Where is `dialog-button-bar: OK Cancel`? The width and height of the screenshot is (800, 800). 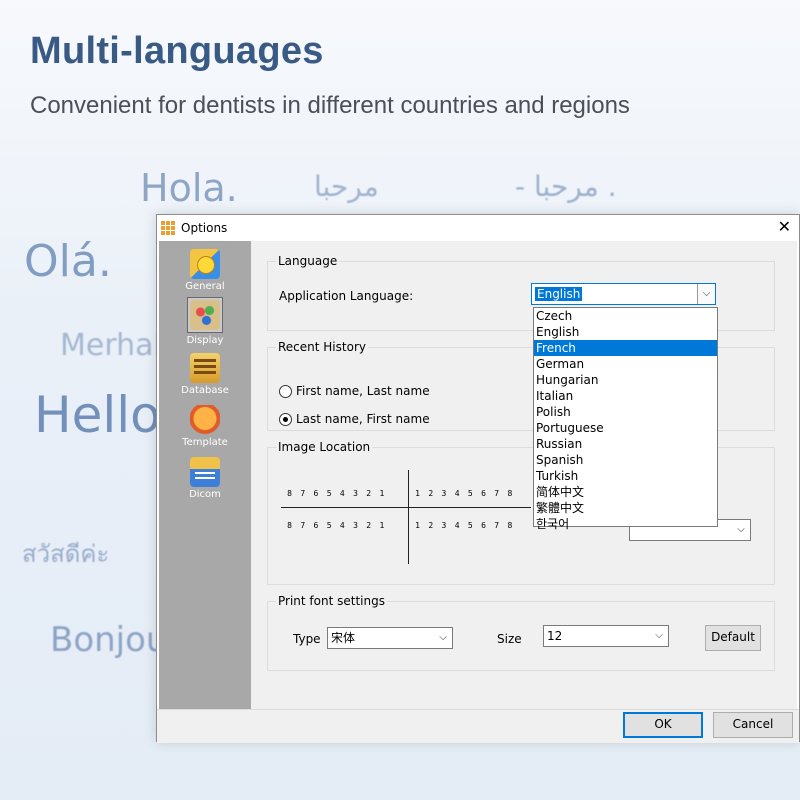
dialog-button-bar: OK Cancel is located at coordinates (478, 726).